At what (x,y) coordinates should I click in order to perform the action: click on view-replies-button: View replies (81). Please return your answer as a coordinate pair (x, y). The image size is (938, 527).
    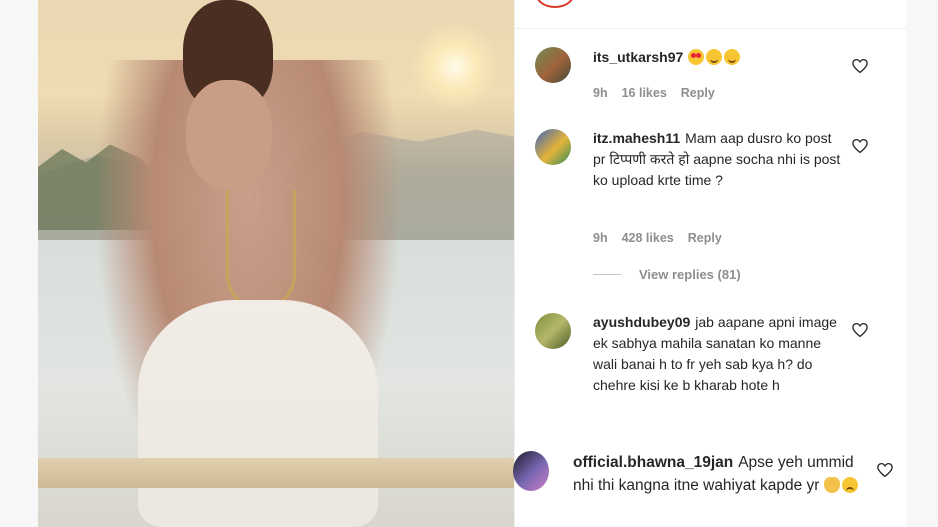
    Looking at the image, I should click on (667, 274).